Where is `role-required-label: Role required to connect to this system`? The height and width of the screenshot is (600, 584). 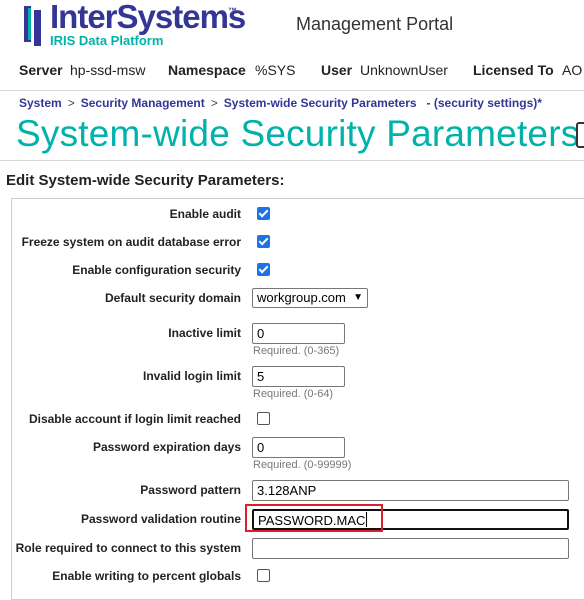 role-required-label: Role required to connect to this system is located at coordinates (128, 548).